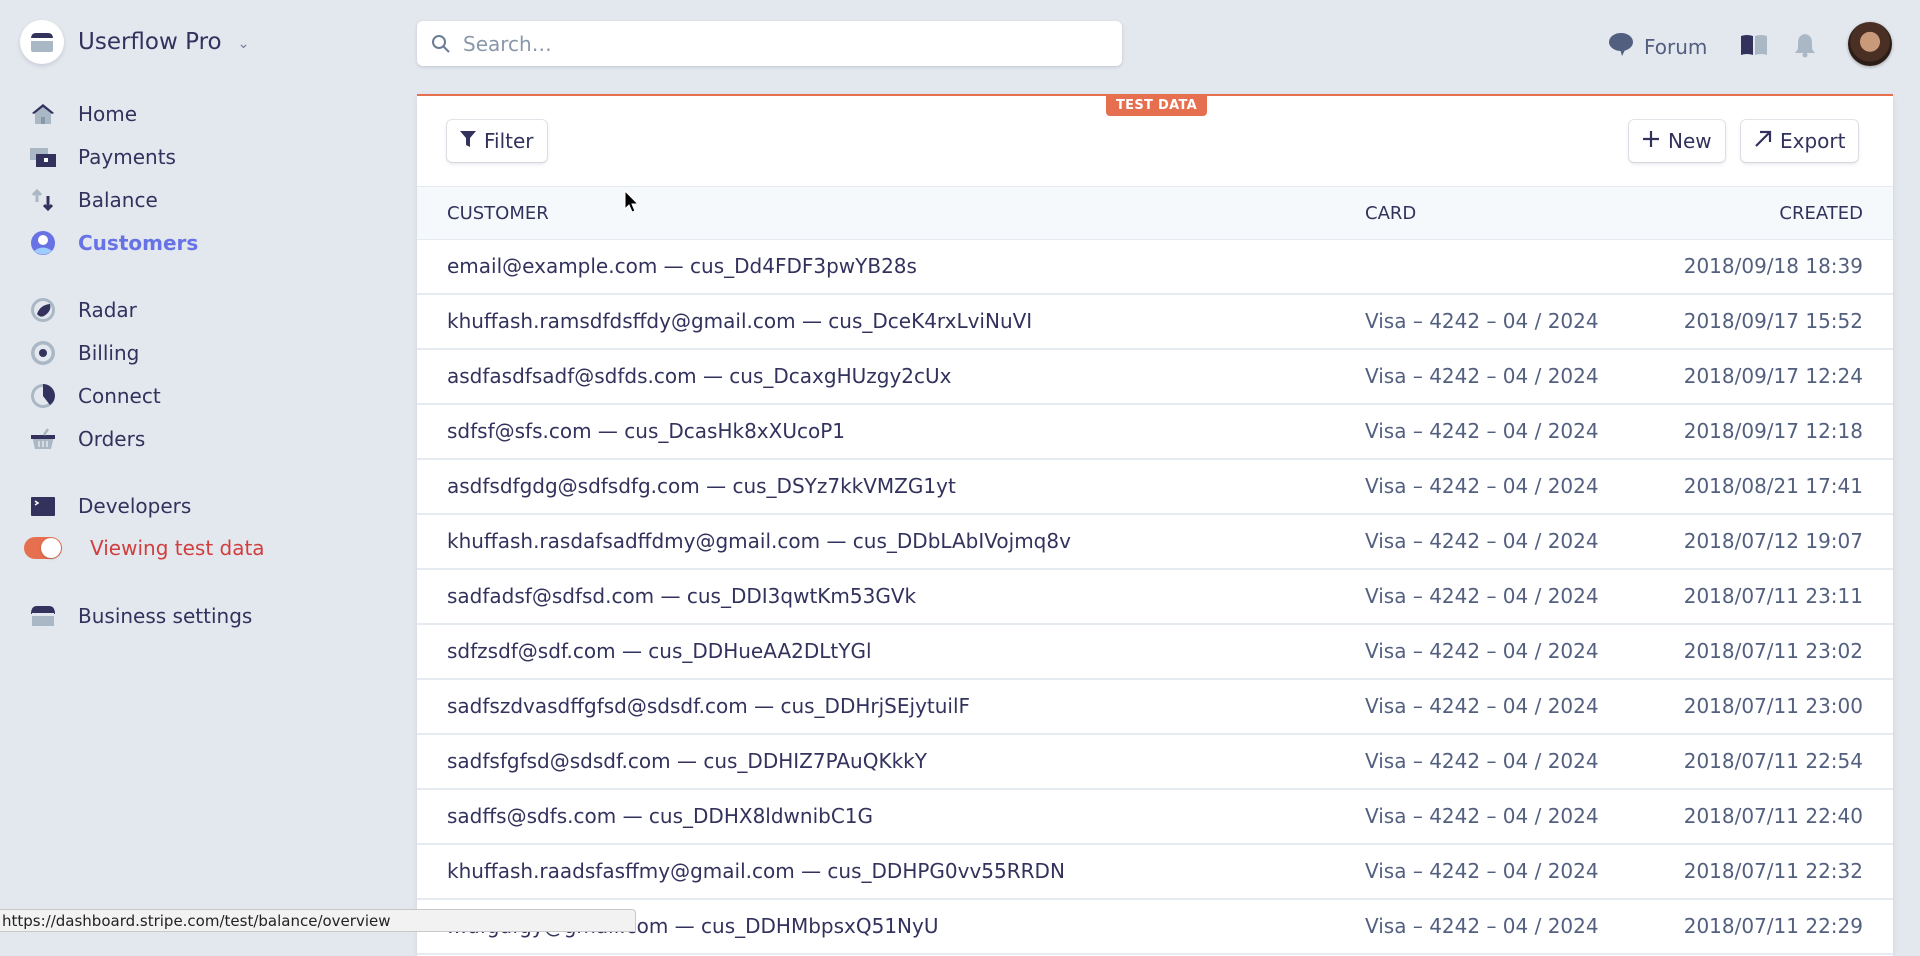 This screenshot has height=956, width=1920. Describe the element at coordinates (243, 44) in the screenshot. I see `chevron-down-icon: ⌄` at that location.